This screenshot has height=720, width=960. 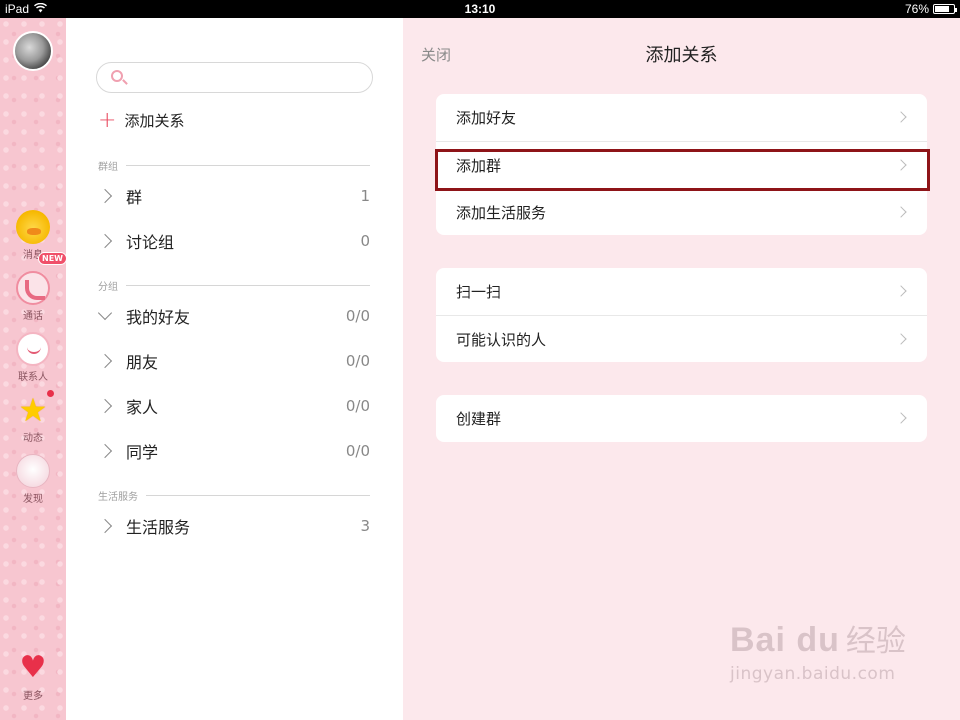 I want to click on list-item-label: 讨论组, so click(x=150, y=242).